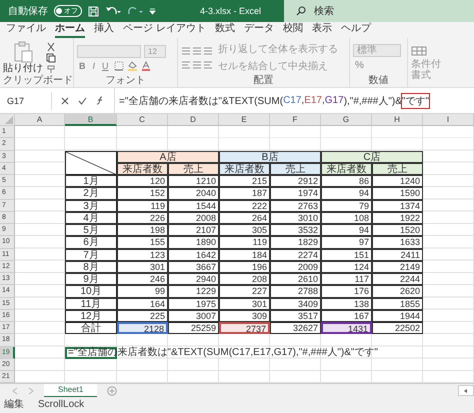 This screenshot has height=413, width=474. What do you see at coordinates (397, 230) in the screenshot?
I see `table-cell: 1520` at bounding box center [397, 230].